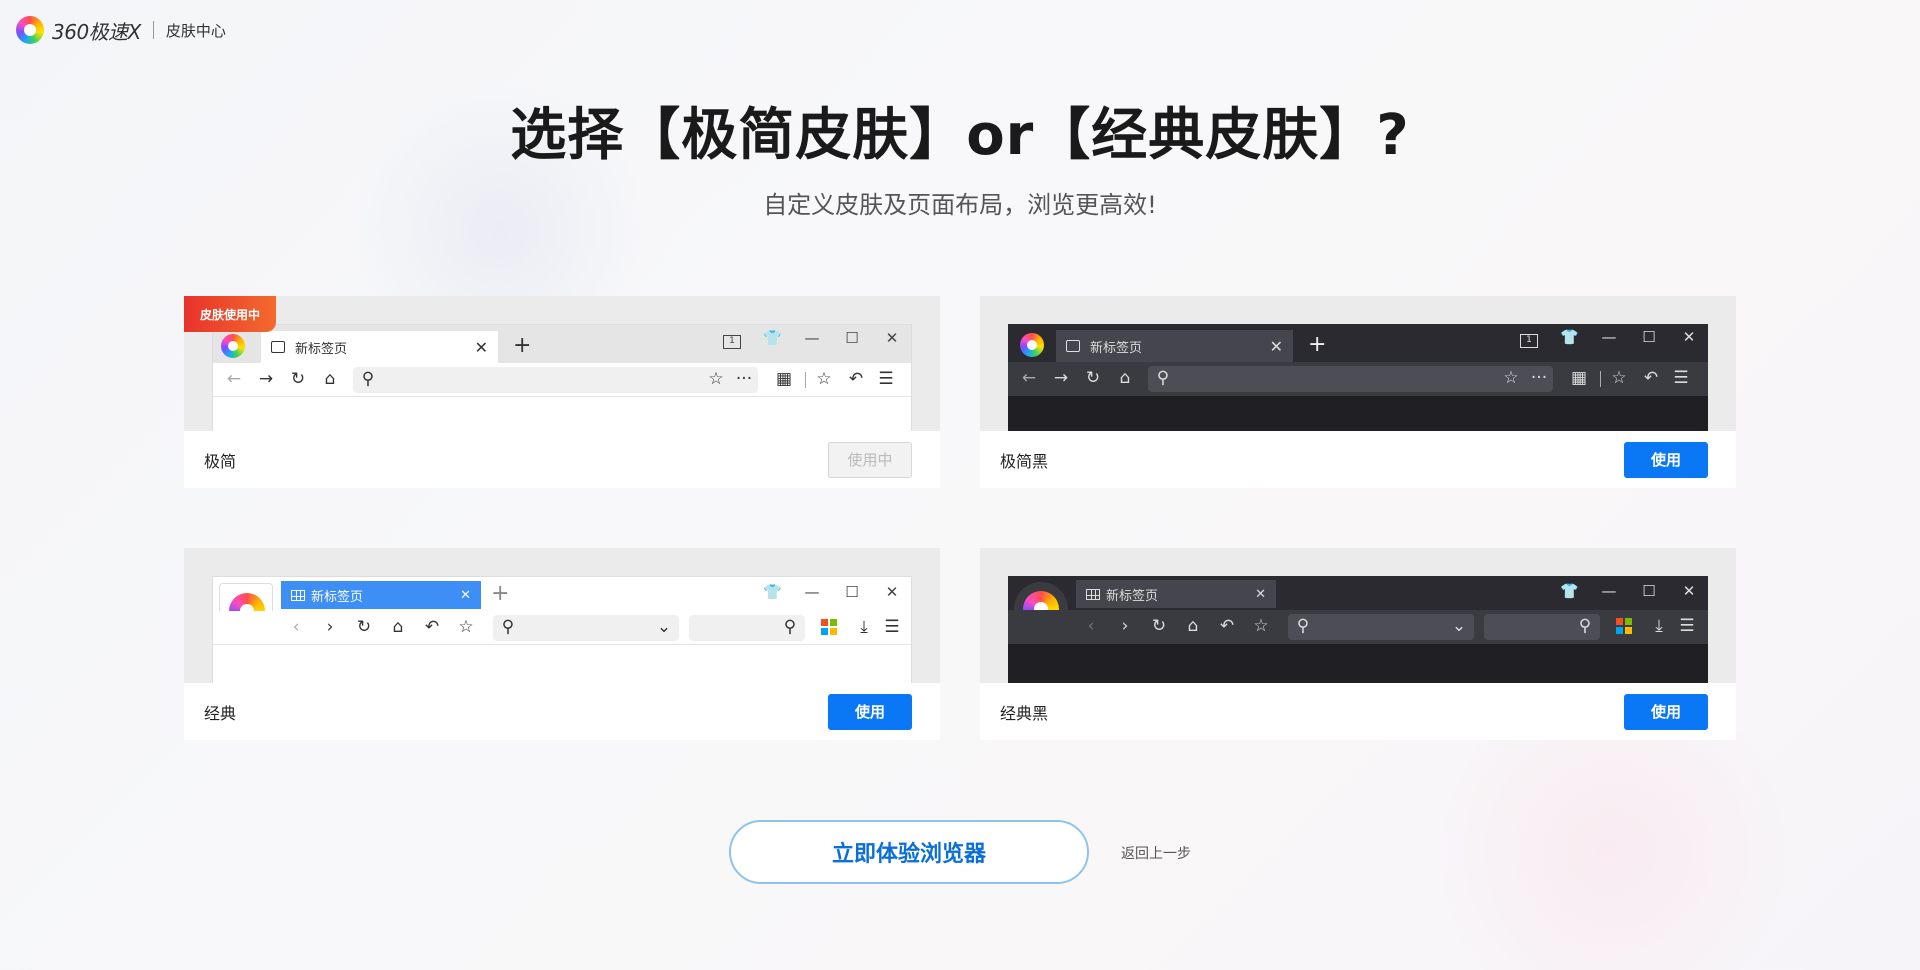 This screenshot has height=970, width=1920. I want to click on browser-preview: 新标签页 ✕ 👕 — ☐ ✕ ‹ › ↻ ⌂ ↶ ☆ ⚲ ⌄ ⚲ ⤓ ☰, so click(1358, 629).